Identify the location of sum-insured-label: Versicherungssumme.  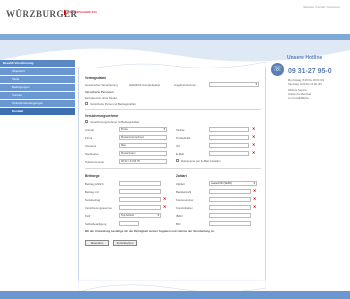
(98, 208).